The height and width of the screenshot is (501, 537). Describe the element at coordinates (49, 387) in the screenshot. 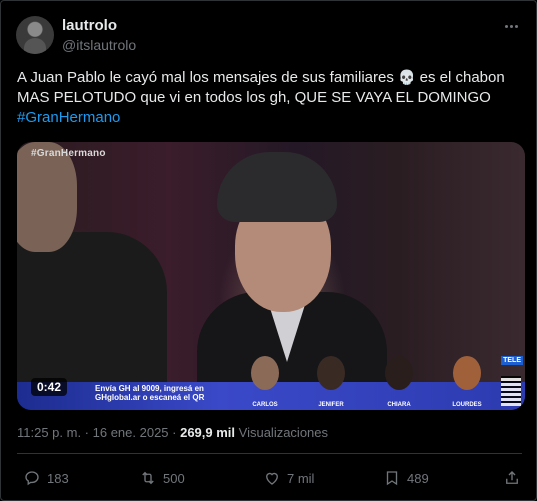

I see `video-duration: 0:42` at that location.